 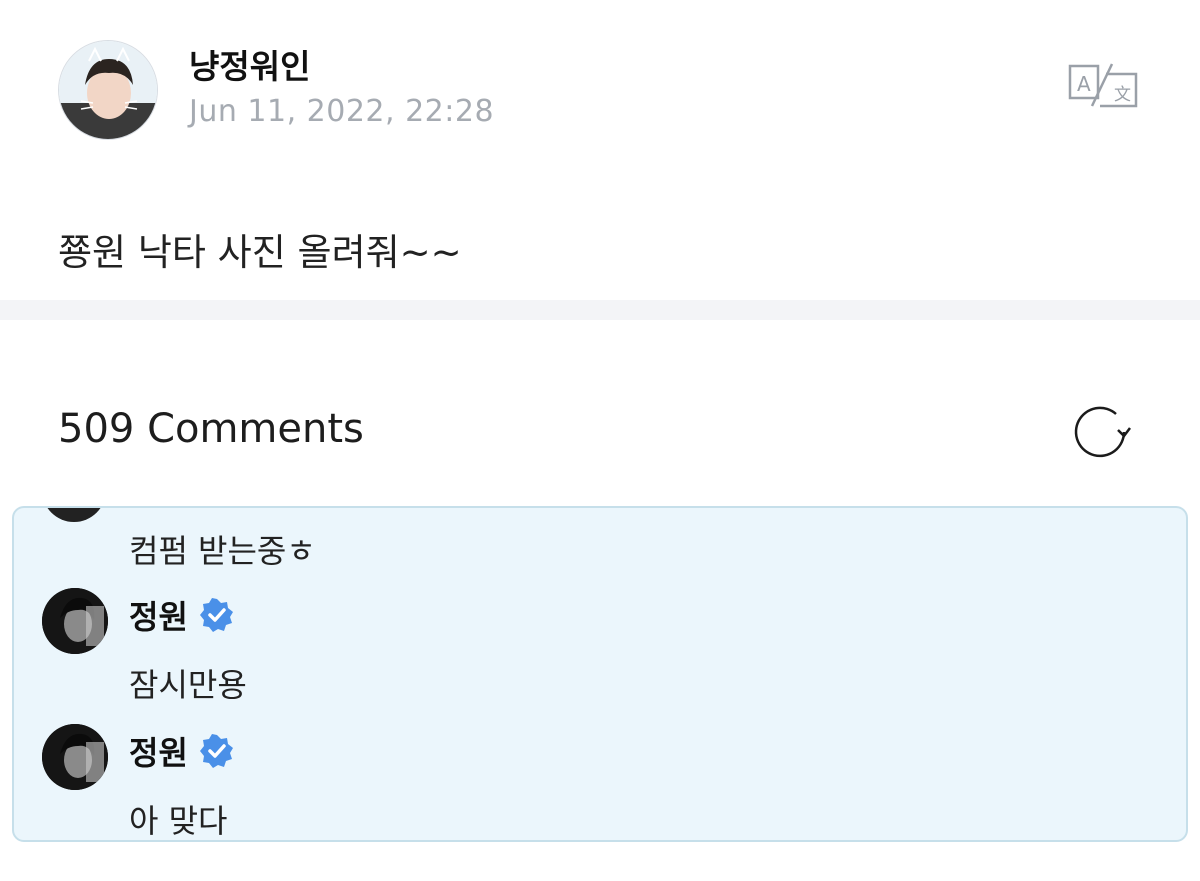 I want to click on comments-count: 509 Comments, so click(x=211, y=429).